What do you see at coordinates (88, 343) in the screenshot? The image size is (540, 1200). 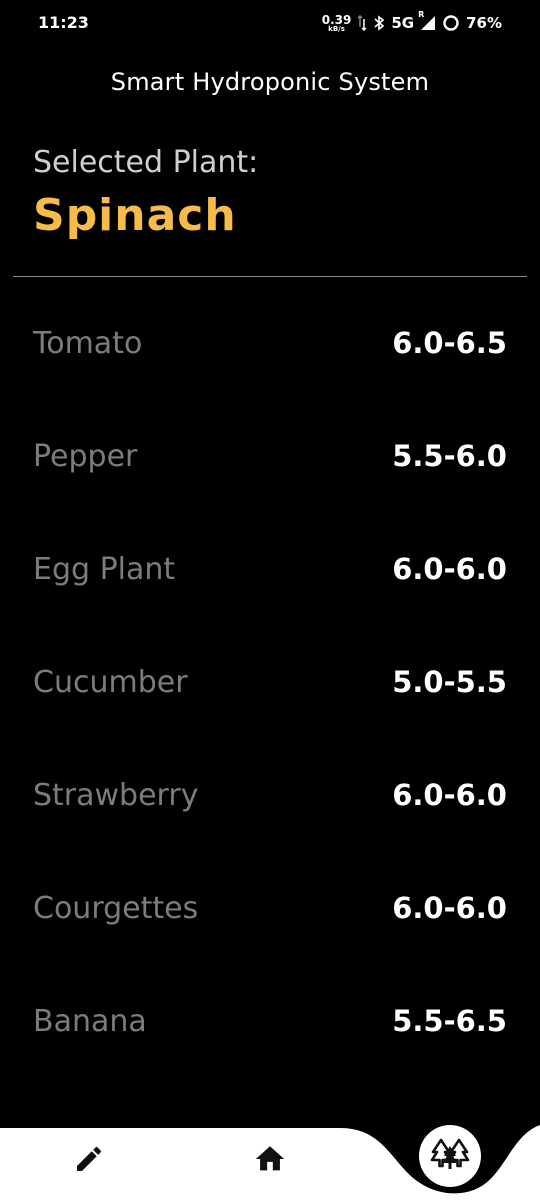 I see `plant-name: Tomato` at bounding box center [88, 343].